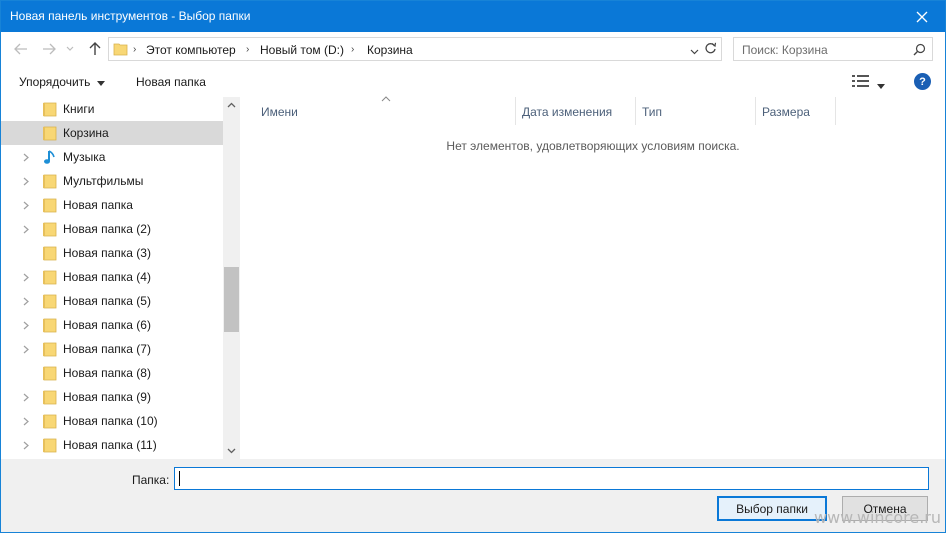 The height and width of the screenshot is (533, 946). What do you see at coordinates (112, 109) in the screenshot?
I see `tree-item: Книги` at bounding box center [112, 109].